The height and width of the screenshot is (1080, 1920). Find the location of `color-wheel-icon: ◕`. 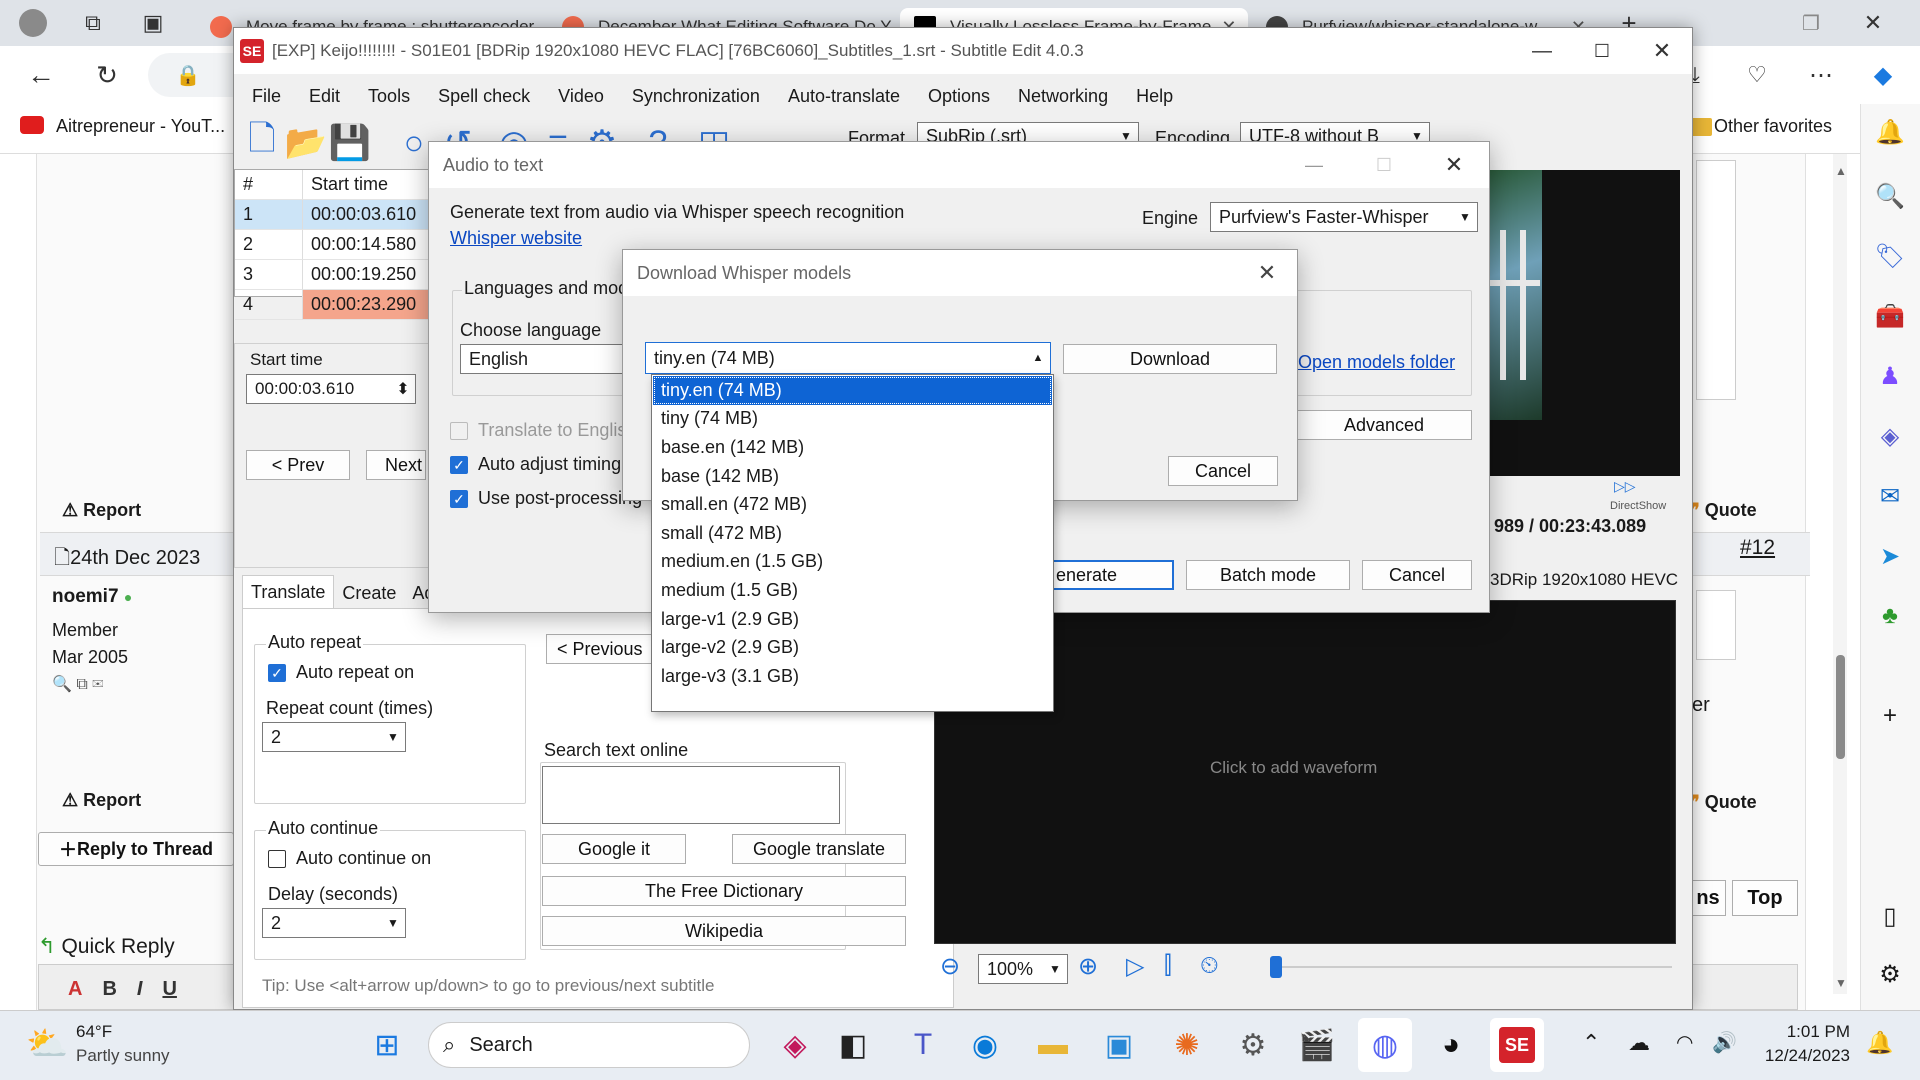

color-wheel-icon: ◕ is located at coordinates (1451, 1045).